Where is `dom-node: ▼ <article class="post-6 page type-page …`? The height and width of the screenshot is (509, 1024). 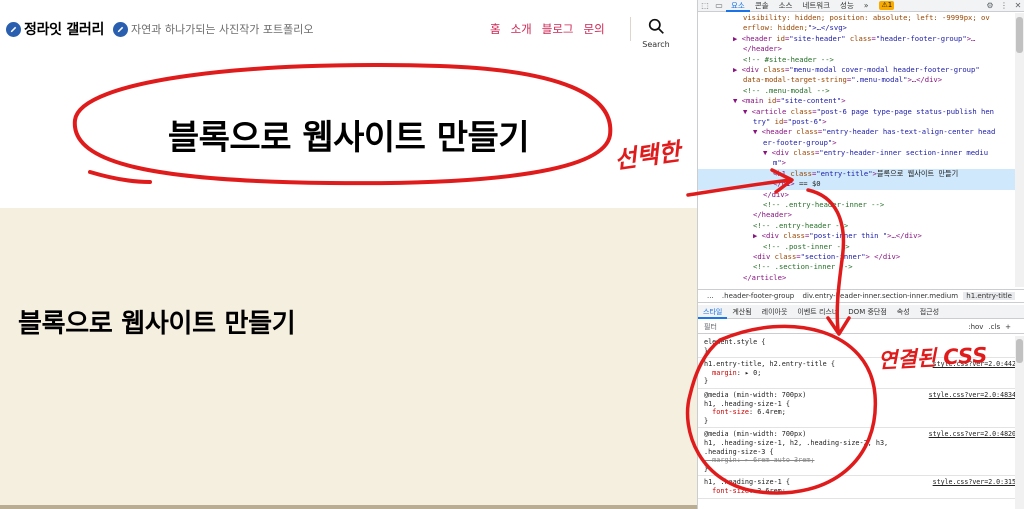 dom-node: ▼ <article class="post-6 page type-page … is located at coordinates (857, 112).